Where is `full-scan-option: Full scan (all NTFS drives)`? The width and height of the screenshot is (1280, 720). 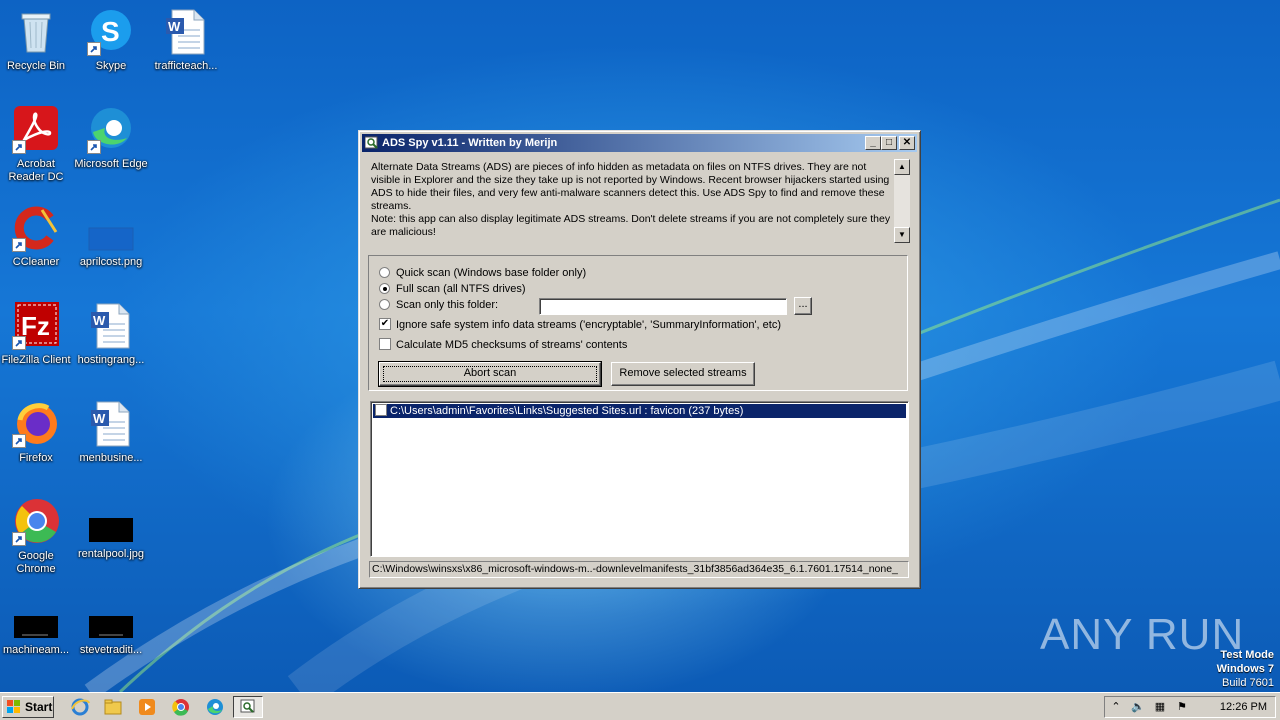
full-scan-option: Full scan (all NTFS drives) is located at coordinates (452, 289).